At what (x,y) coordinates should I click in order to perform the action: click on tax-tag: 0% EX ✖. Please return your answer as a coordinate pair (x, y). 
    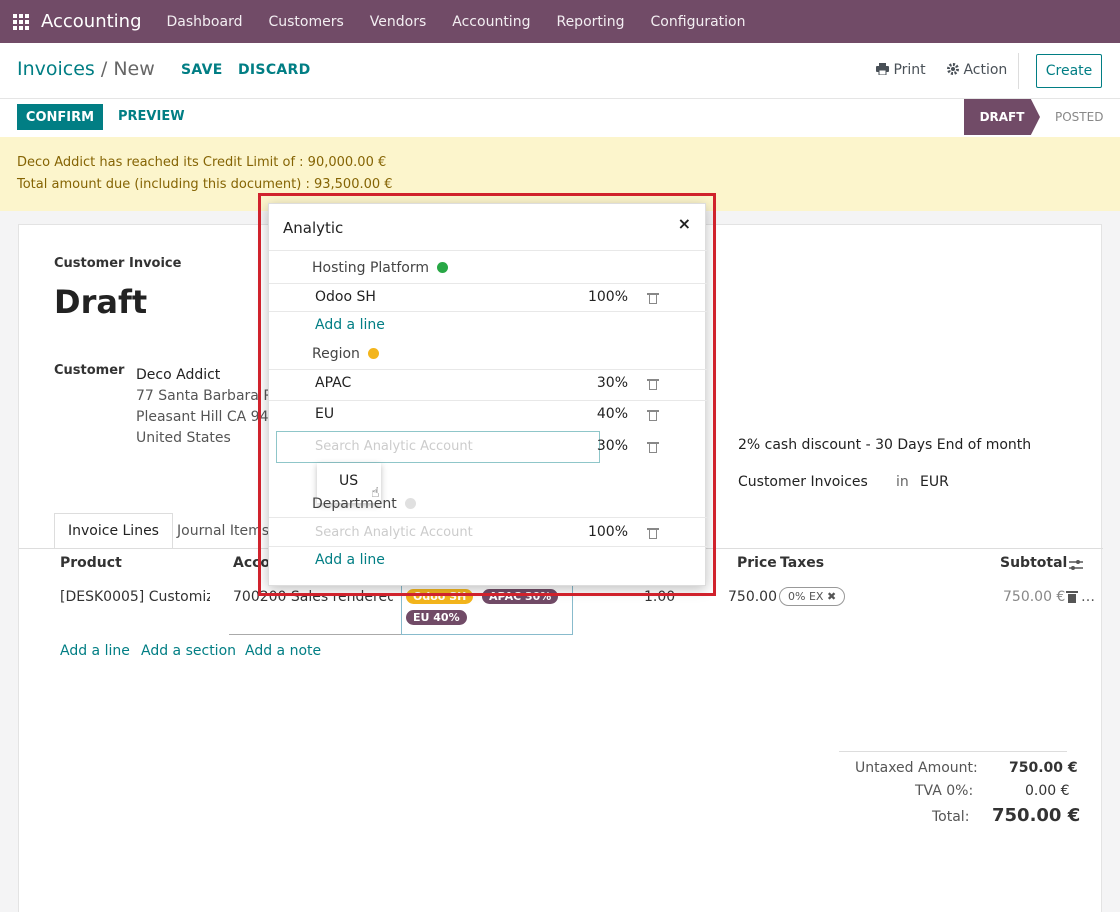
    Looking at the image, I should click on (812, 596).